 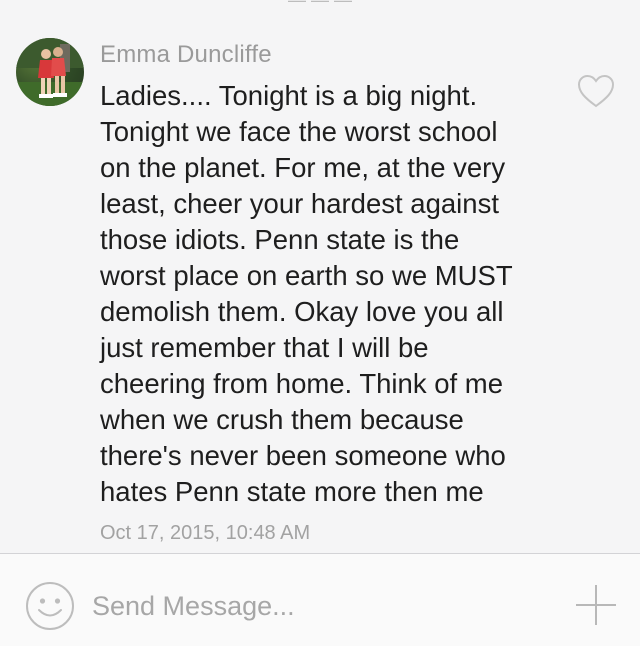 I want to click on heart-icon, so click(x=596, y=92).